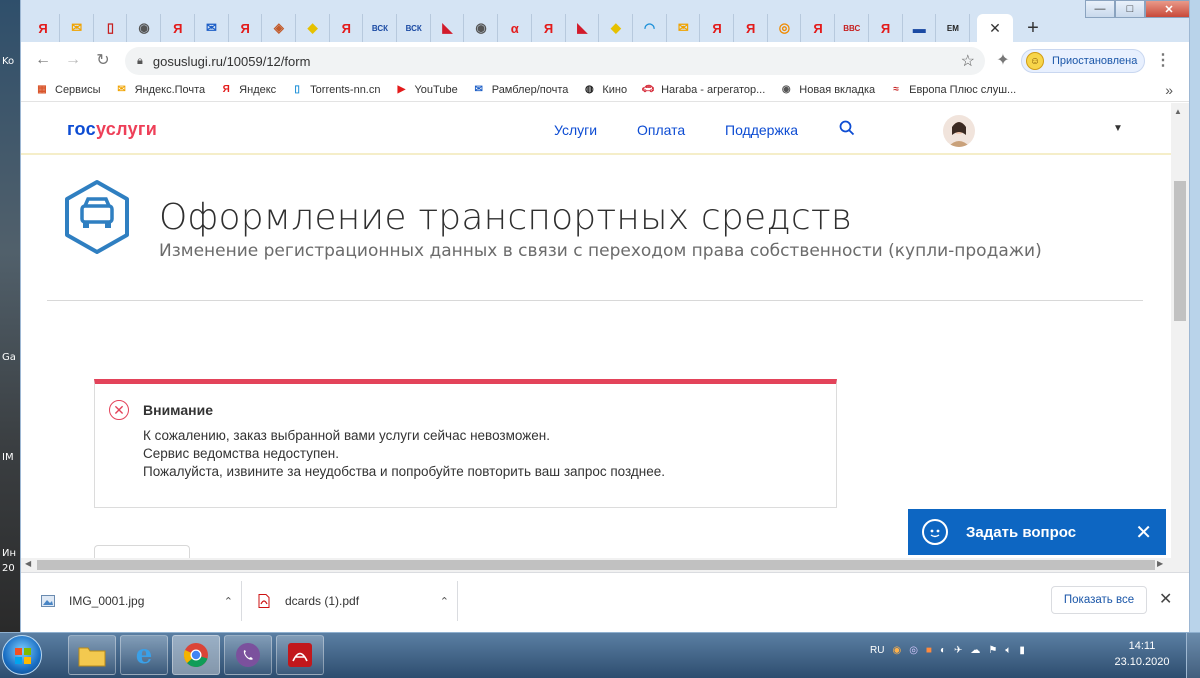 This screenshot has width=1200, height=678. What do you see at coordinates (958, 650) in the screenshot?
I see `tray-app-icon: ✈` at bounding box center [958, 650].